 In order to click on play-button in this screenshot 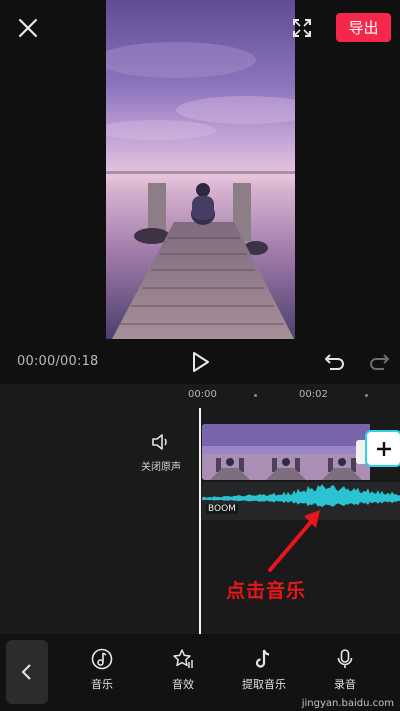, I will do `click(201, 362)`.